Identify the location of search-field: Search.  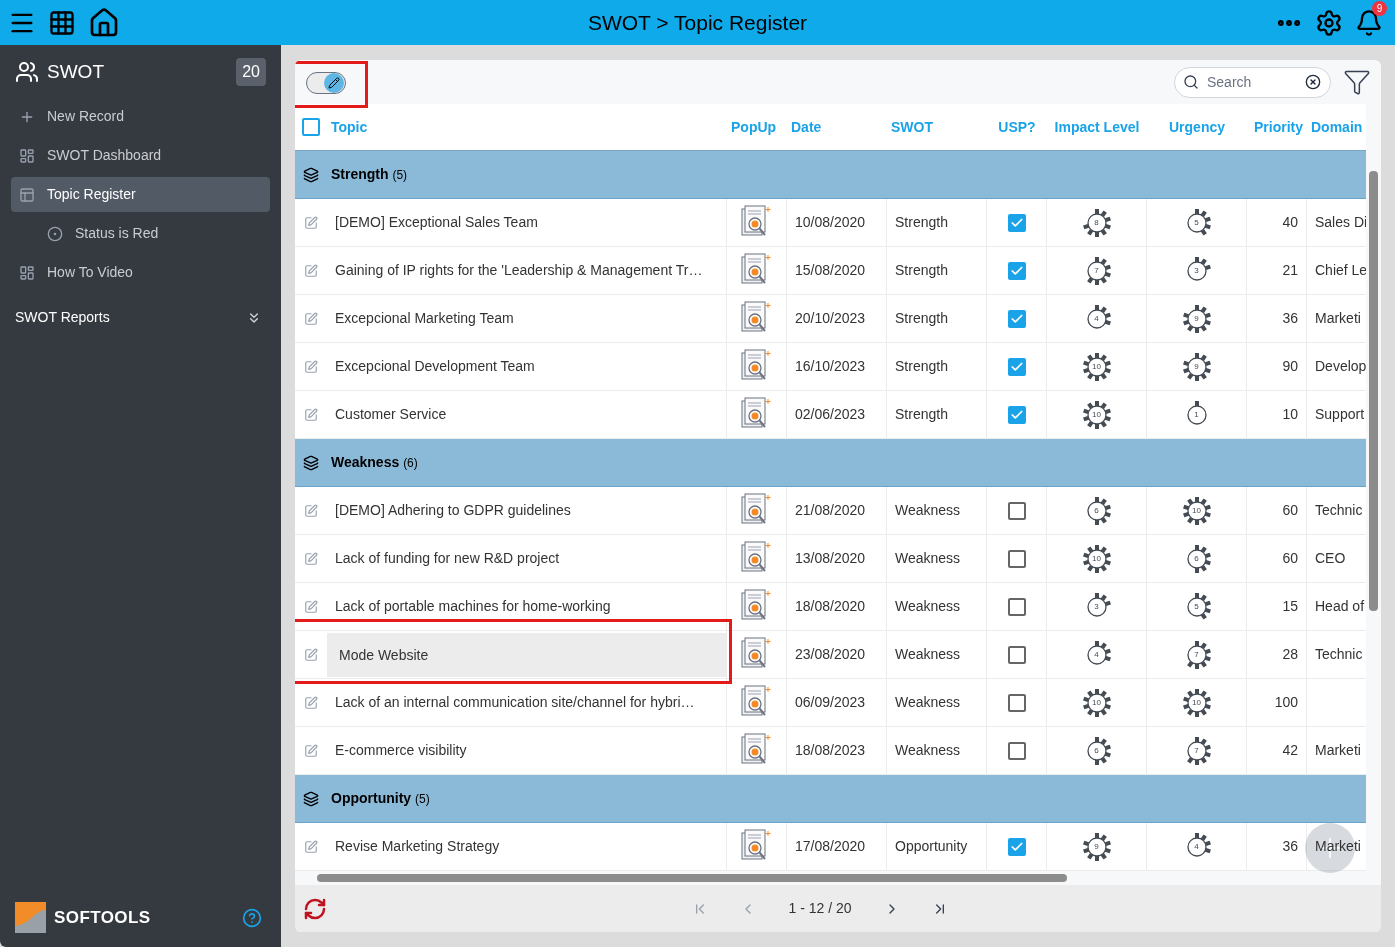
(1252, 82).